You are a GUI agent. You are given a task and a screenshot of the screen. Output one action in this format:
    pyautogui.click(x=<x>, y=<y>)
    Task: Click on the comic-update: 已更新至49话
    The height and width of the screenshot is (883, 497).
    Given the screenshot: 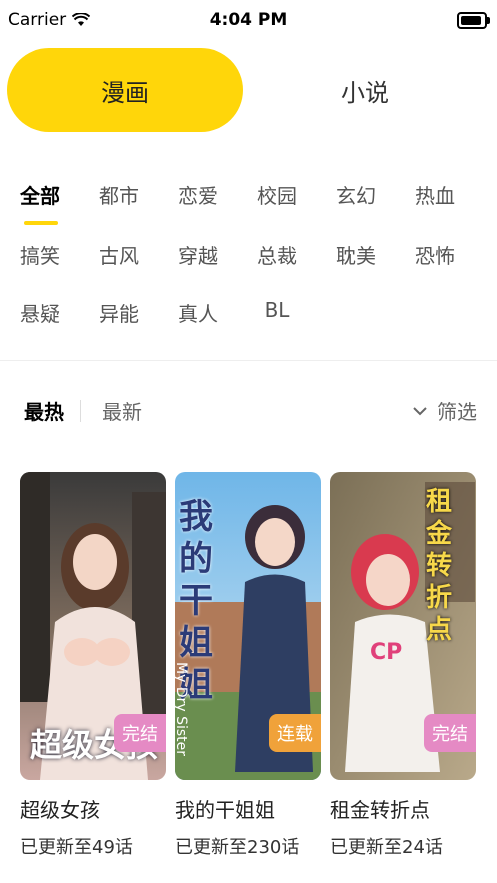 What is the action you would take?
    pyautogui.click(x=76, y=847)
    